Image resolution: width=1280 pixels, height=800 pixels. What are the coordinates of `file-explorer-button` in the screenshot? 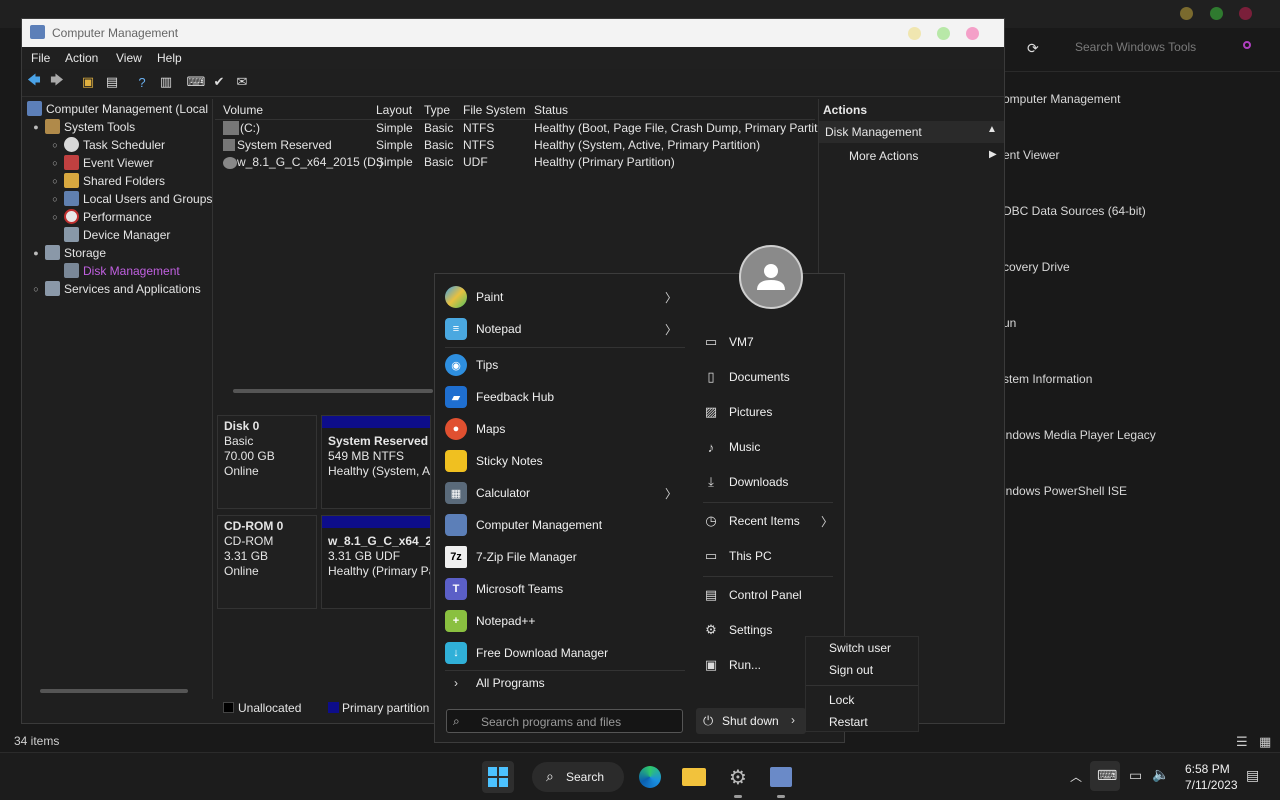 It's located at (694, 777).